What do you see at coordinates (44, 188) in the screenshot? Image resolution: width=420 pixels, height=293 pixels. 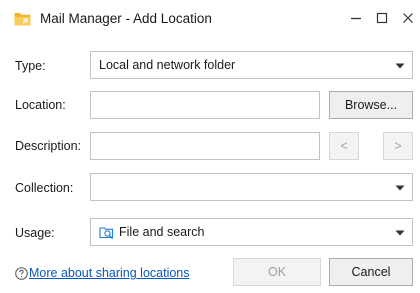 I see `collection-label: Collection:` at bounding box center [44, 188].